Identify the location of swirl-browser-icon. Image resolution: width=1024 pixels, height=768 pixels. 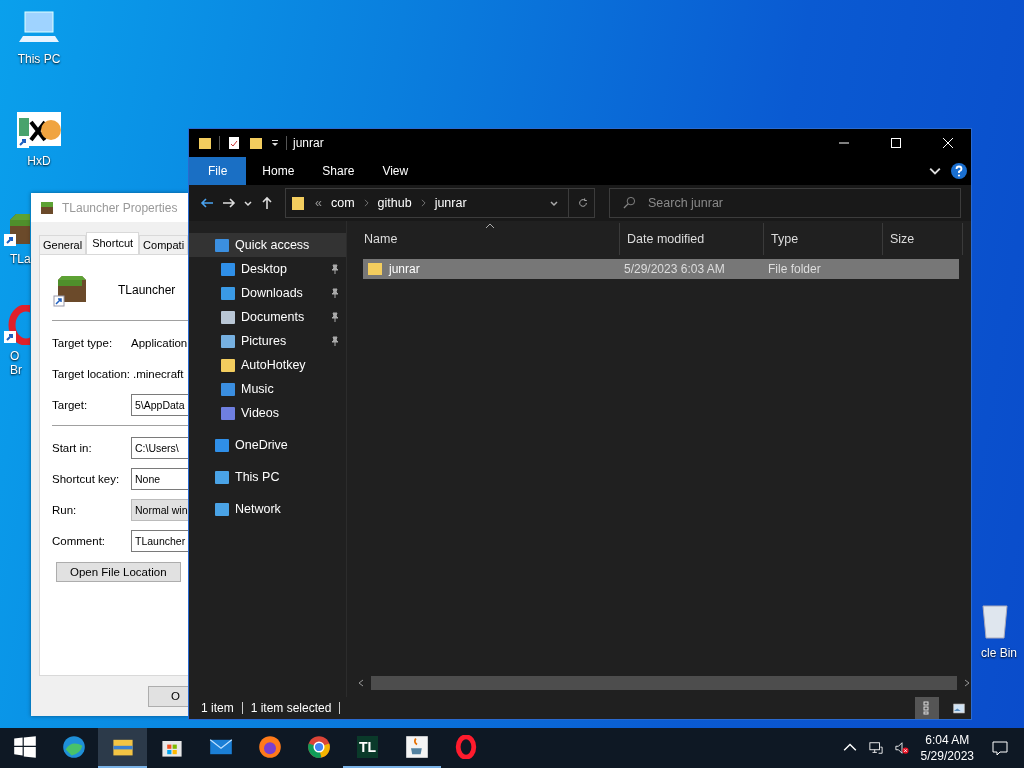
(73, 747).